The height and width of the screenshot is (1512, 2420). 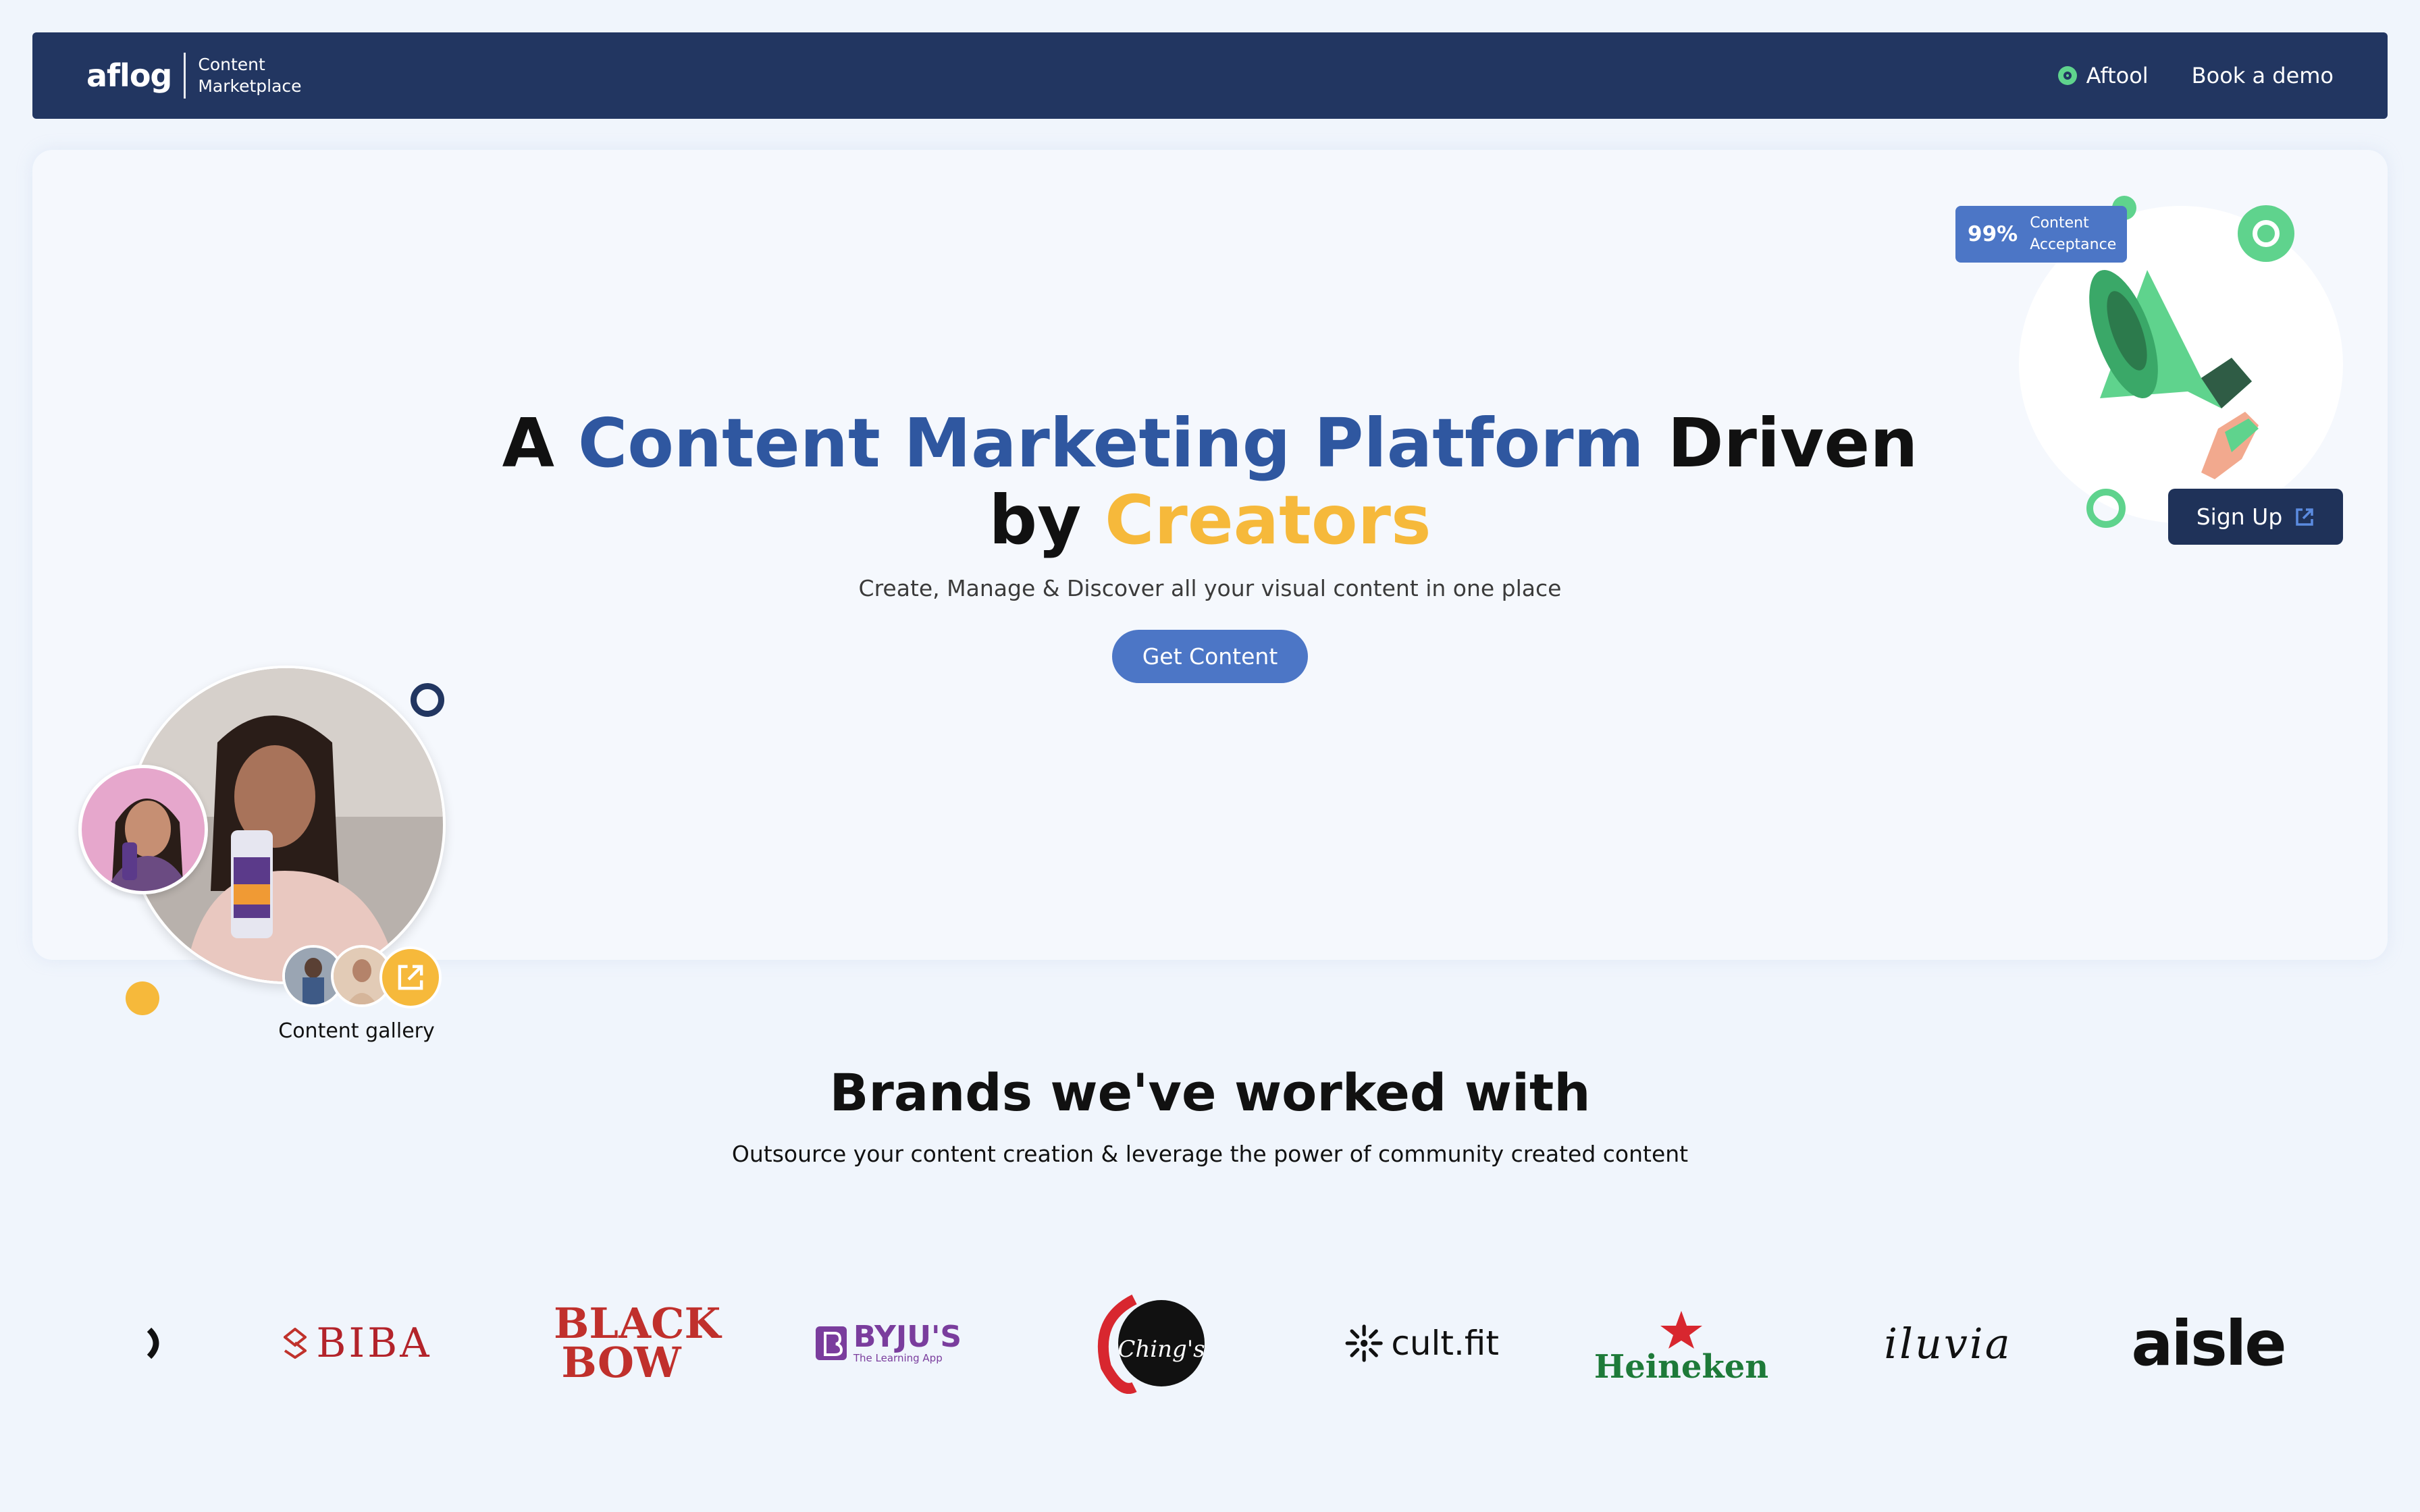 I want to click on headline-driven: Driven, so click(x=1792, y=443).